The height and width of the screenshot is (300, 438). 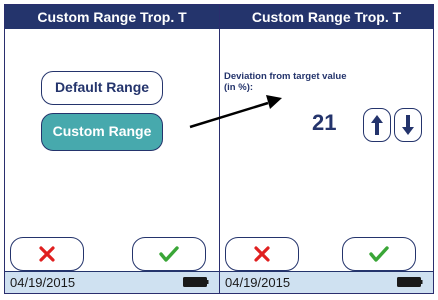 I want to click on decrease-button, so click(x=408, y=125).